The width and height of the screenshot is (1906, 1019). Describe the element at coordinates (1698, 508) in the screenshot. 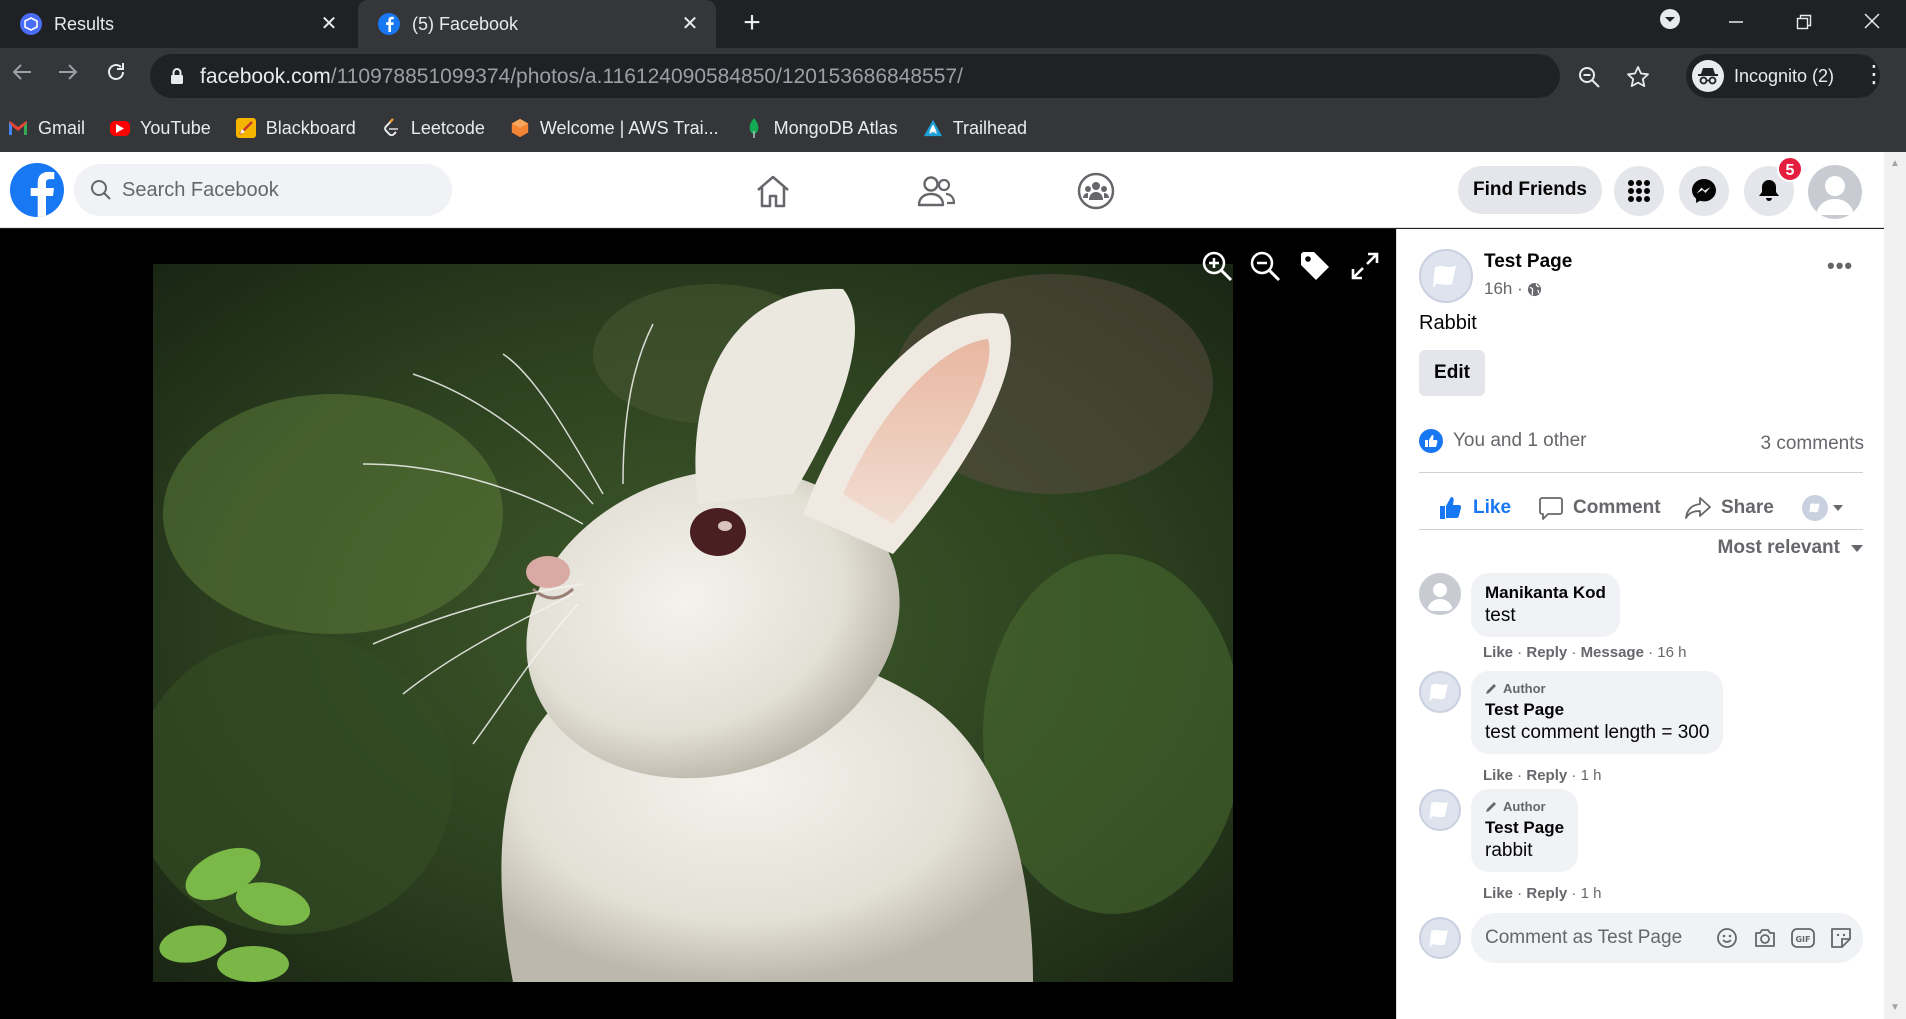

I see `share-arrow-icon` at that location.